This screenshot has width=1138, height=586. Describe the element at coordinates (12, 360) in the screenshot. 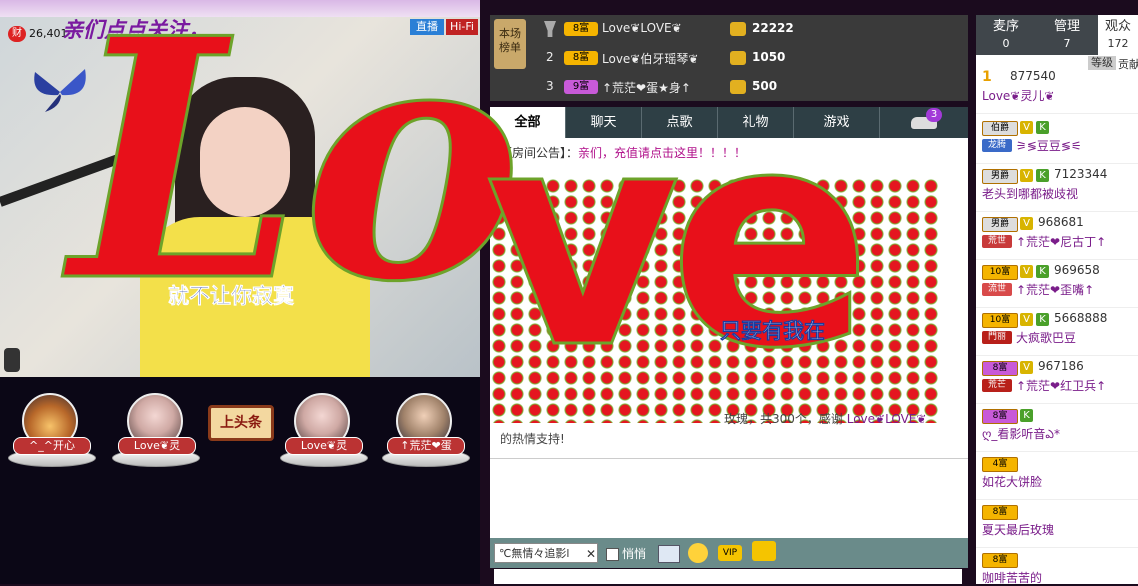

I see `microphone-icon` at that location.